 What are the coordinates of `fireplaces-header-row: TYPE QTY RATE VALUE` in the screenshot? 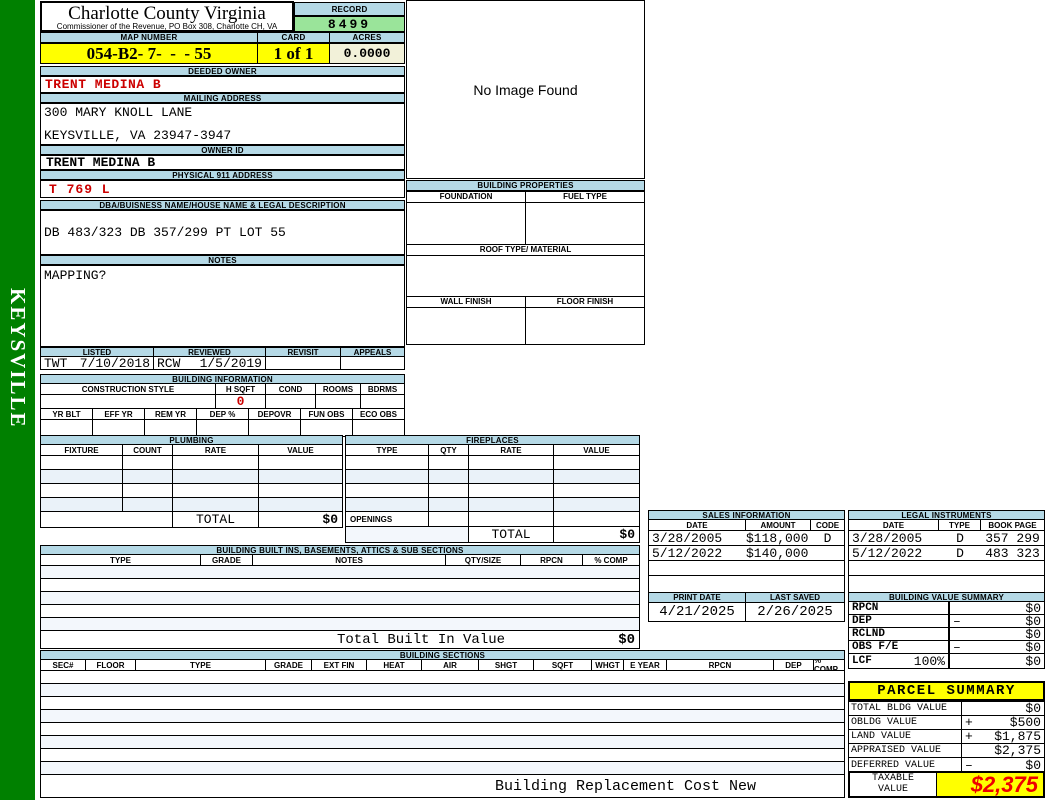 It's located at (492, 450).